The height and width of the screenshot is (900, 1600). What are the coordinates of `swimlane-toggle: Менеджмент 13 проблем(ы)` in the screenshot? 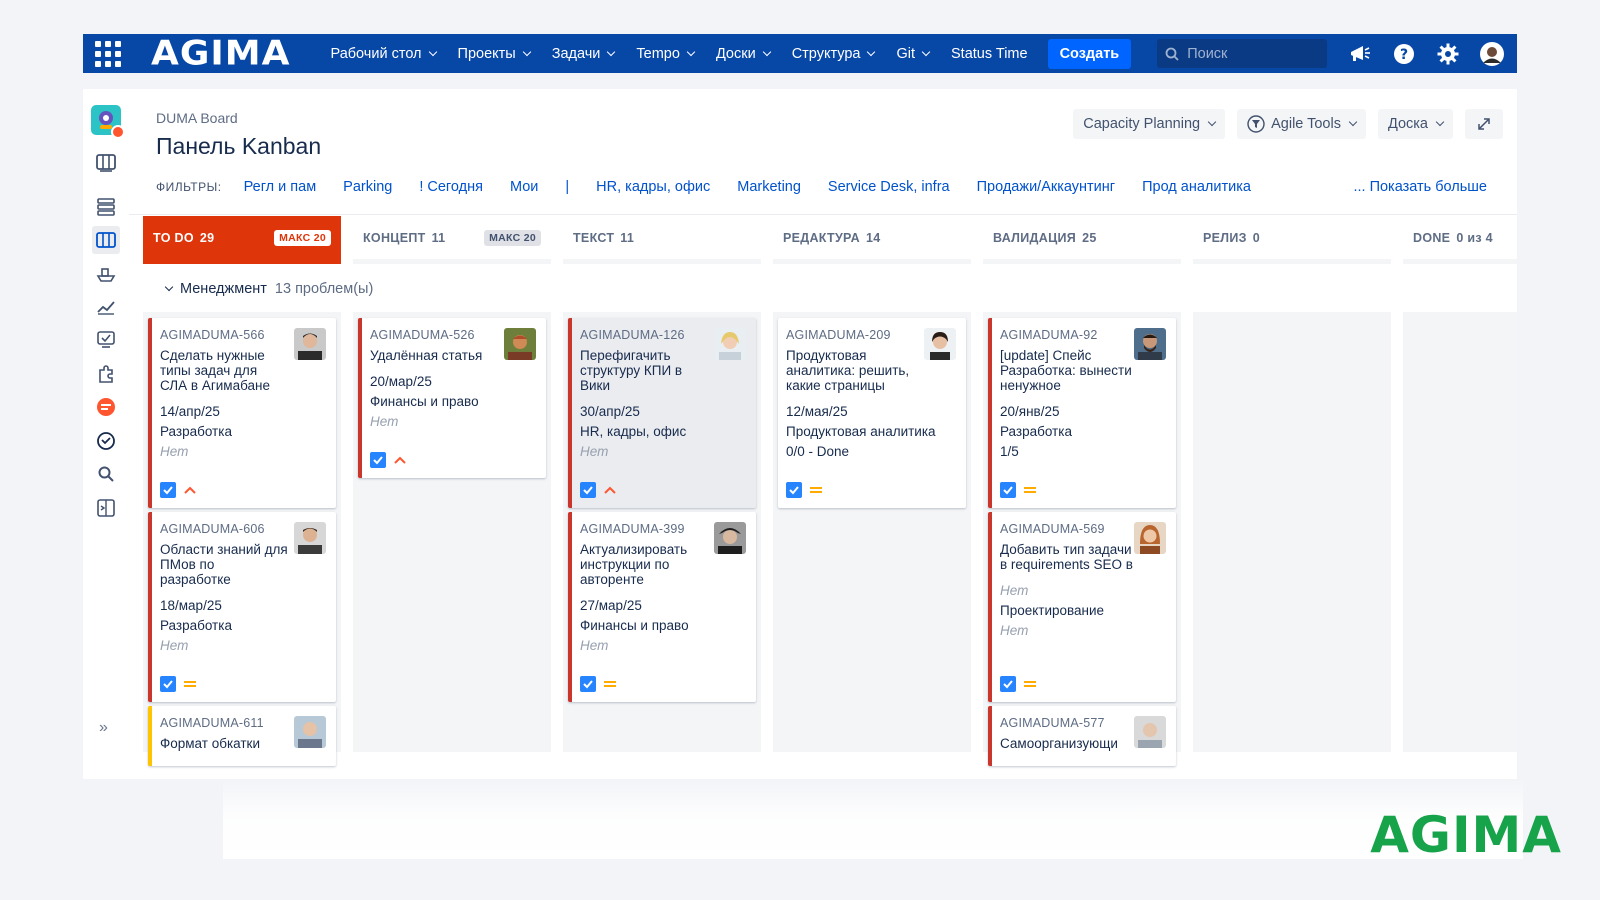 It's located at (268, 289).